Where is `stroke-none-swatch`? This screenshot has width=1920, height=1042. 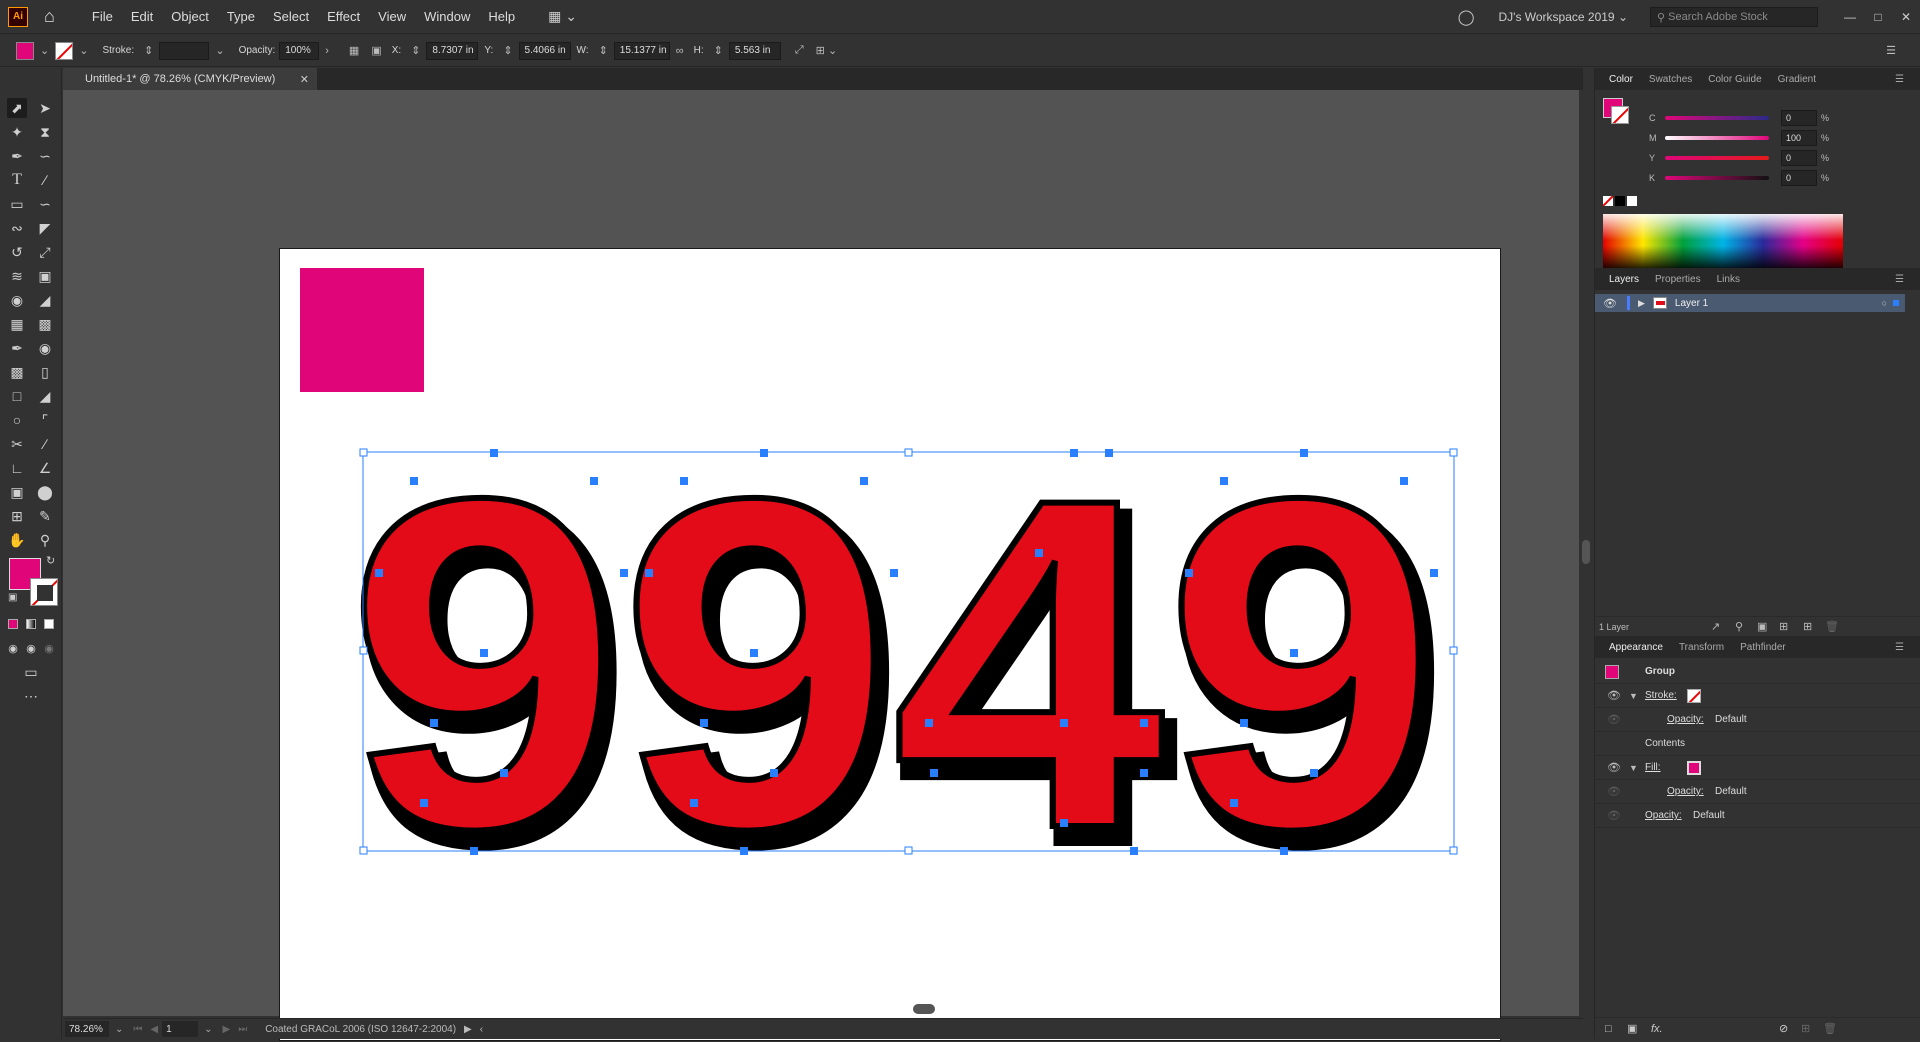 stroke-none-swatch is located at coordinates (1694, 695).